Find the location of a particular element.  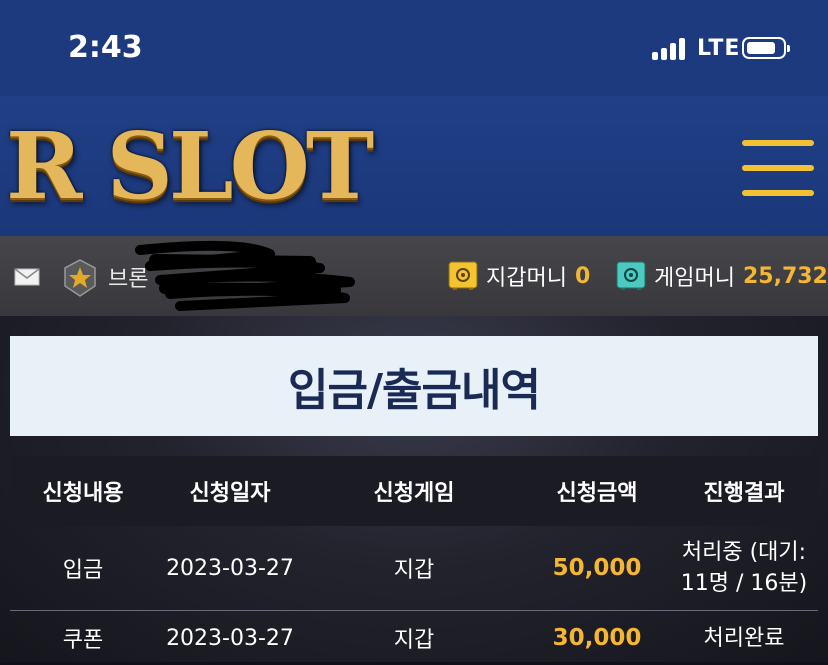

wallet-money: 지갑머니 0 is located at coordinates (519, 276).